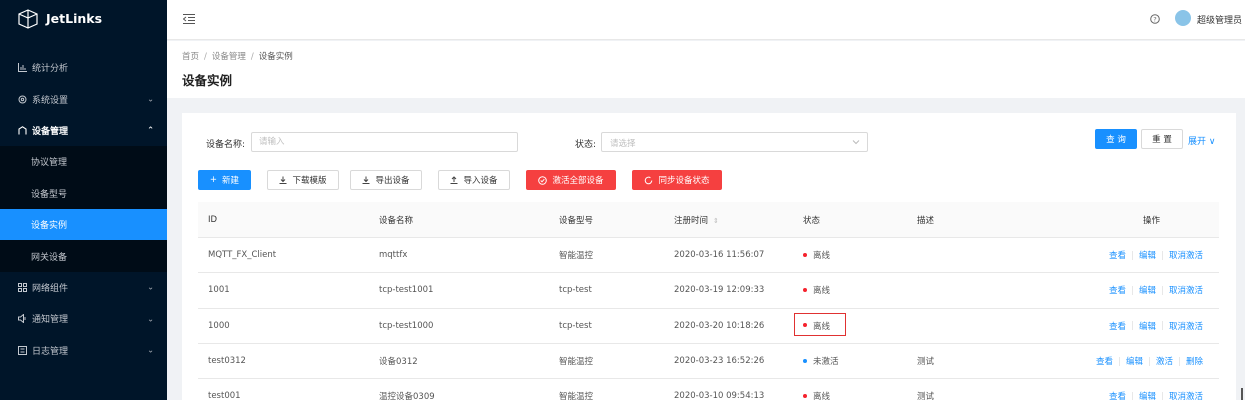 The image size is (1245, 400). What do you see at coordinates (22, 287) in the screenshot?
I see `grid-icon` at bounding box center [22, 287].